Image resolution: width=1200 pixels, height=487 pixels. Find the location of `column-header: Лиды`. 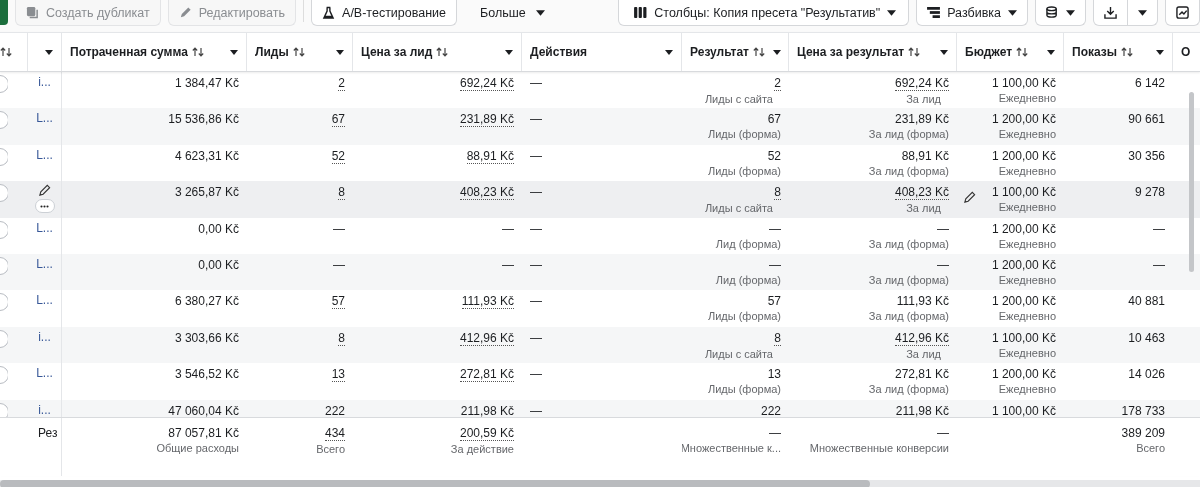

column-header: Лиды is located at coordinates (300, 52).